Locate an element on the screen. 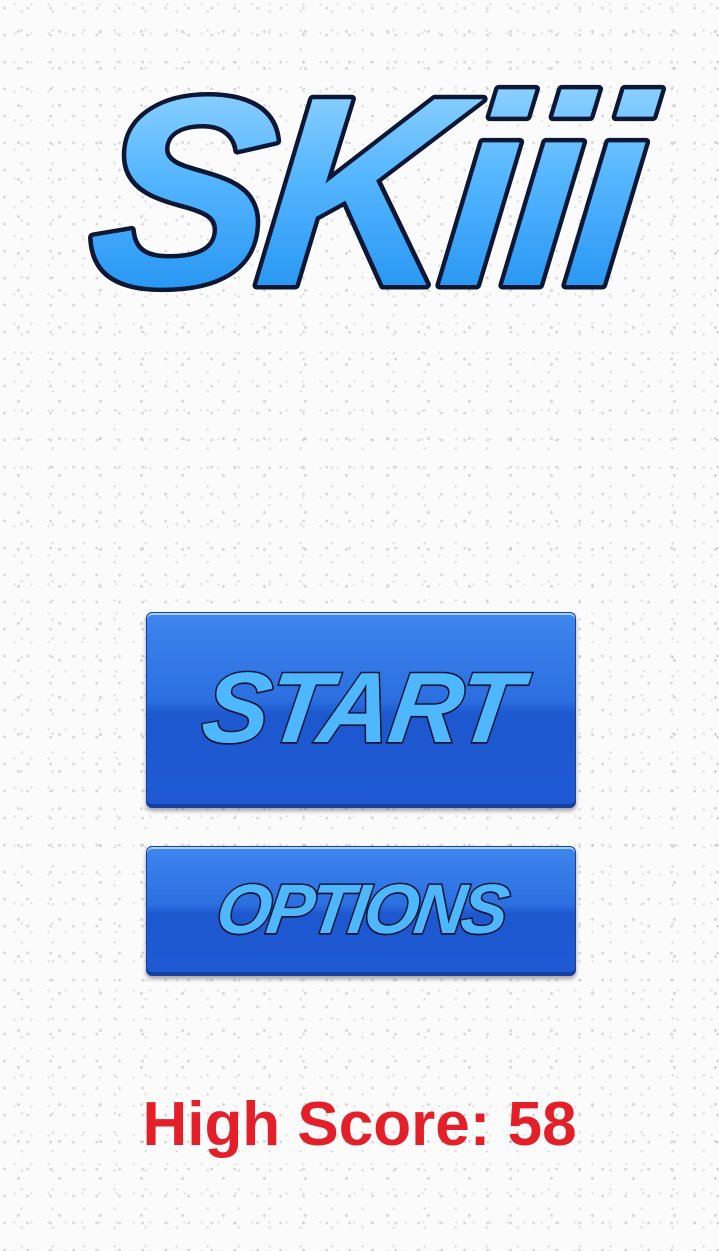 This screenshot has width=719, height=1251. options-button: OPTIONS is located at coordinates (361, 911).